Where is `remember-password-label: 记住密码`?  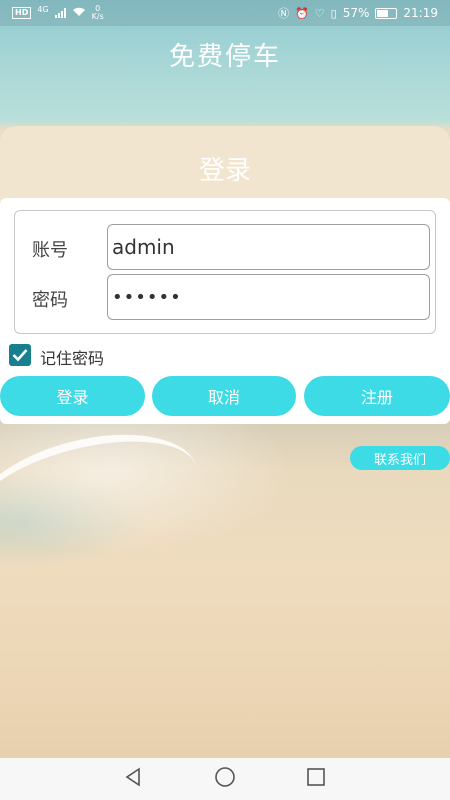 remember-password-label: 记住密码 is located at coordinates (72, 357).